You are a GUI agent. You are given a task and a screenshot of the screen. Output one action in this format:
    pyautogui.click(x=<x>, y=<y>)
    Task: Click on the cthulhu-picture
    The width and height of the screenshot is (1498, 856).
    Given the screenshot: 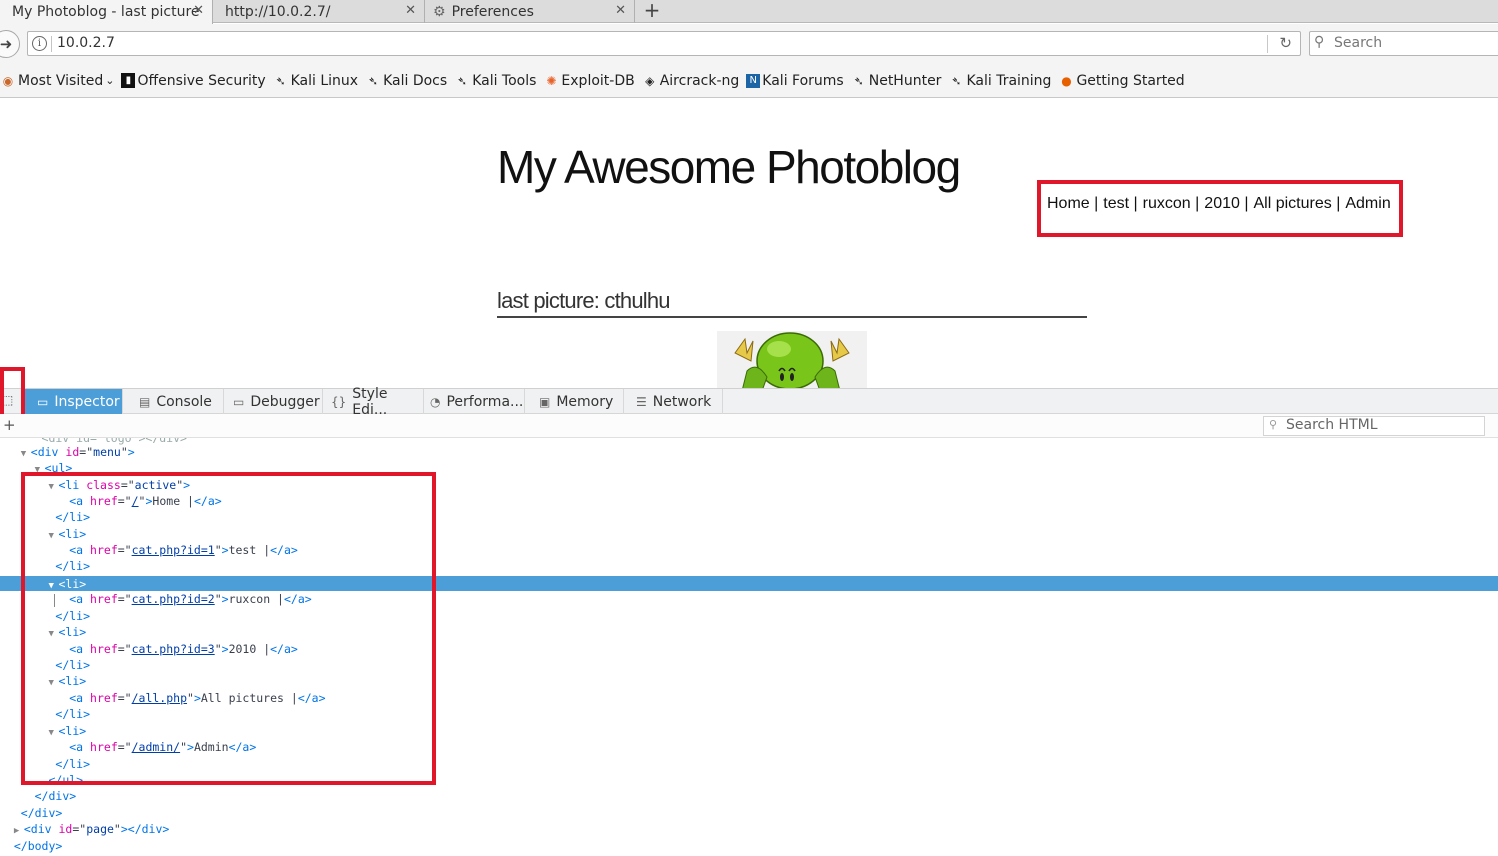 What is the action you would take?
    pyautogui.click(x=792, y=359)
    